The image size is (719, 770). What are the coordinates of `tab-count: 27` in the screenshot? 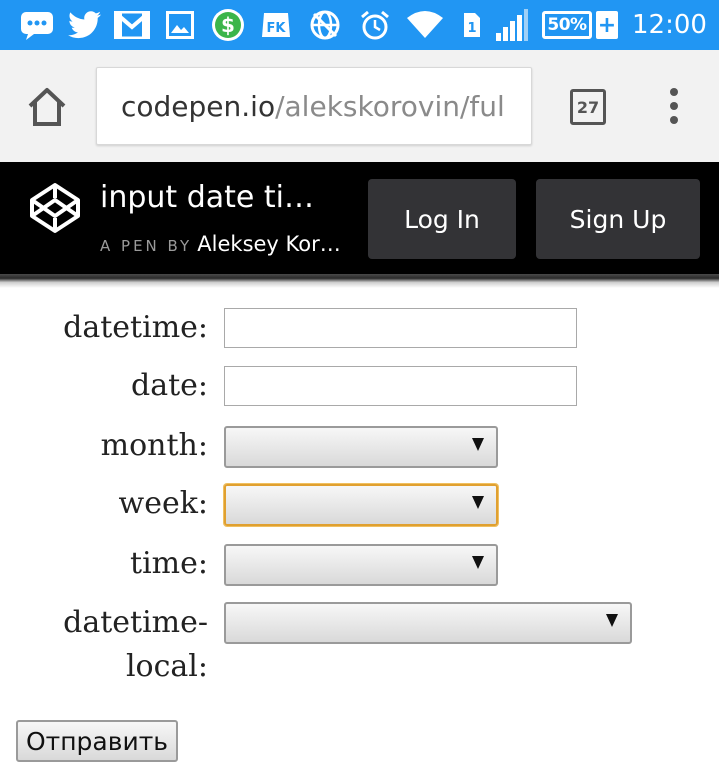 It's located at (588, 107).